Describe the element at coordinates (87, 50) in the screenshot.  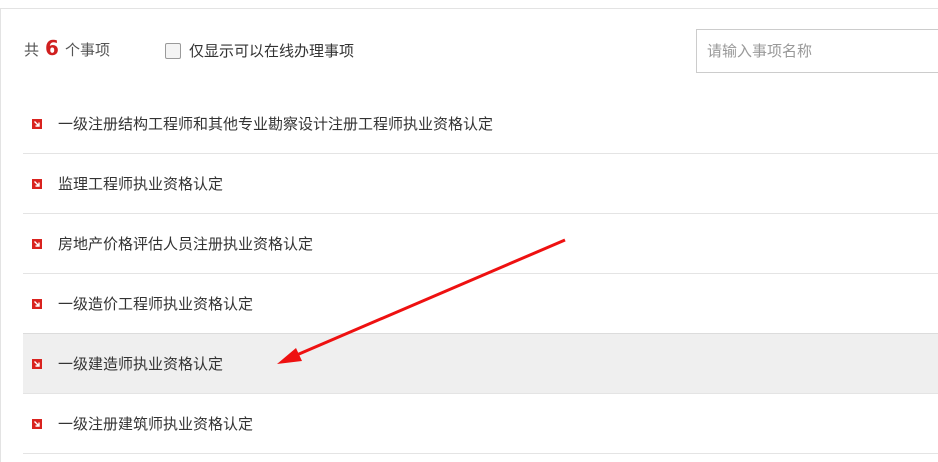
I see `count-suffix: 个事项` at that location.